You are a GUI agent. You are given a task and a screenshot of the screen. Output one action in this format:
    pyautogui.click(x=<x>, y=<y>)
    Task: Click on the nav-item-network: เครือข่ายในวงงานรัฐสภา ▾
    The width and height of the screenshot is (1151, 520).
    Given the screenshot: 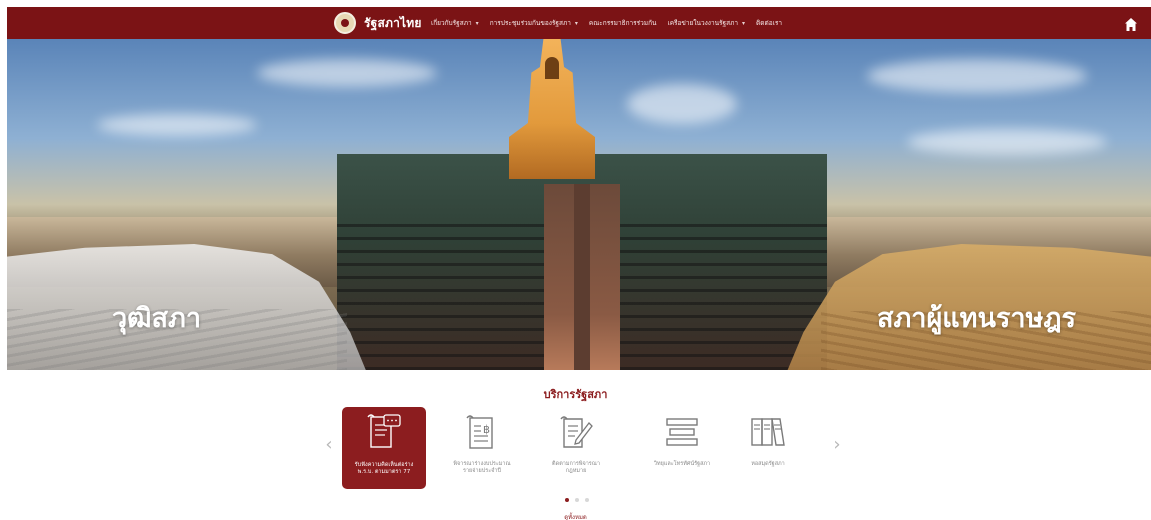 What is the action you would take?
    pyautogui.click(x=706, y=23)
    